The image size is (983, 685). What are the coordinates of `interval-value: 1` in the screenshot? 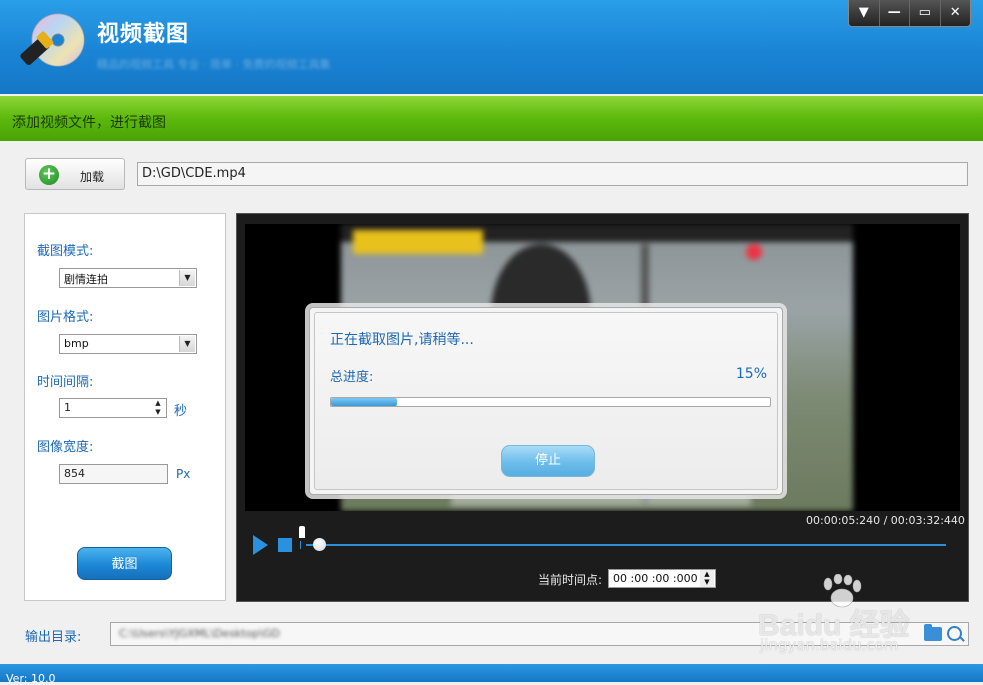 It's located at (67, 407).